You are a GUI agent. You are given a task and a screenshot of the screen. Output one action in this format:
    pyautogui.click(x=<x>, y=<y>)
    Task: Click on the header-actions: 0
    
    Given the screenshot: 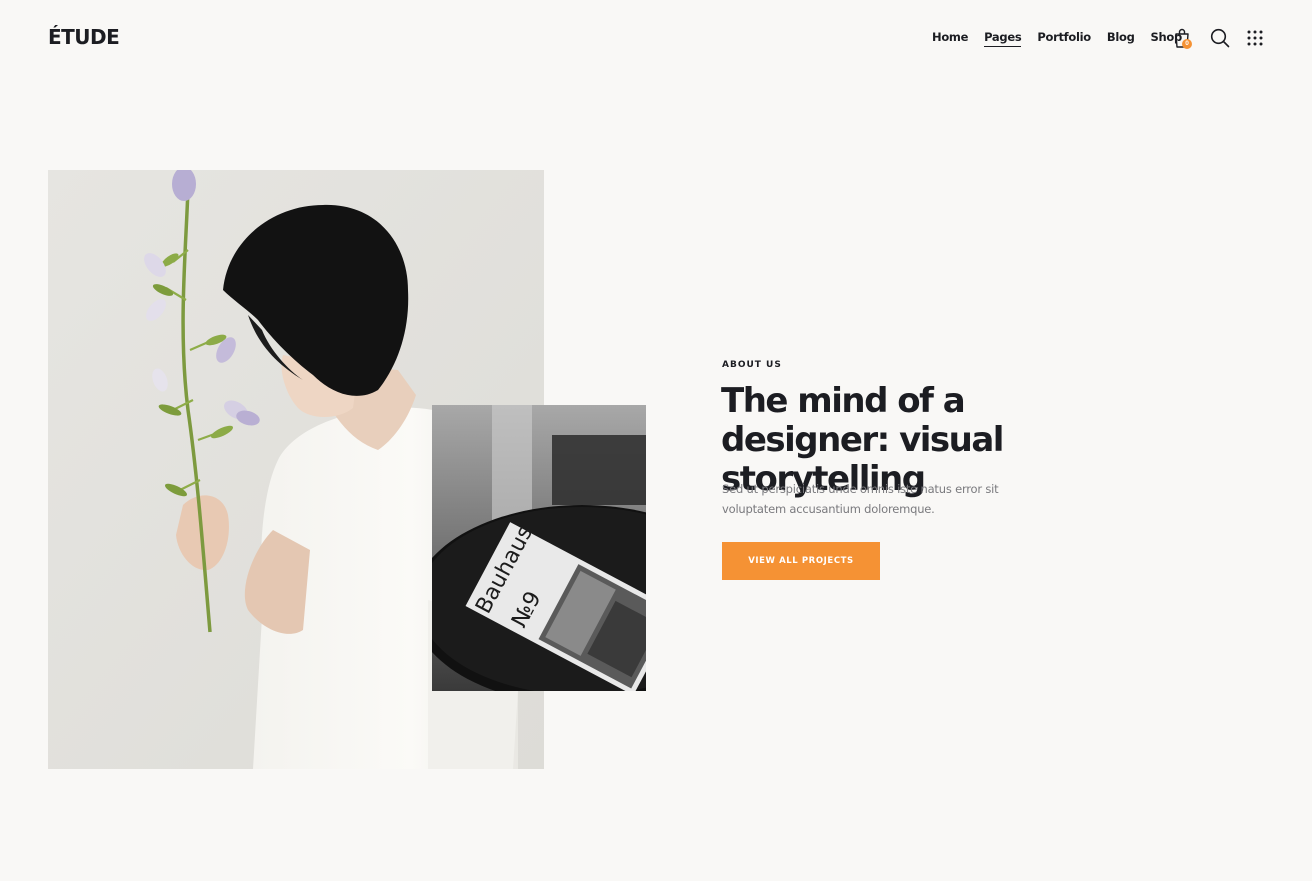 What is the action you would take?
    pyautogui.click(x=1217, y=38)
    